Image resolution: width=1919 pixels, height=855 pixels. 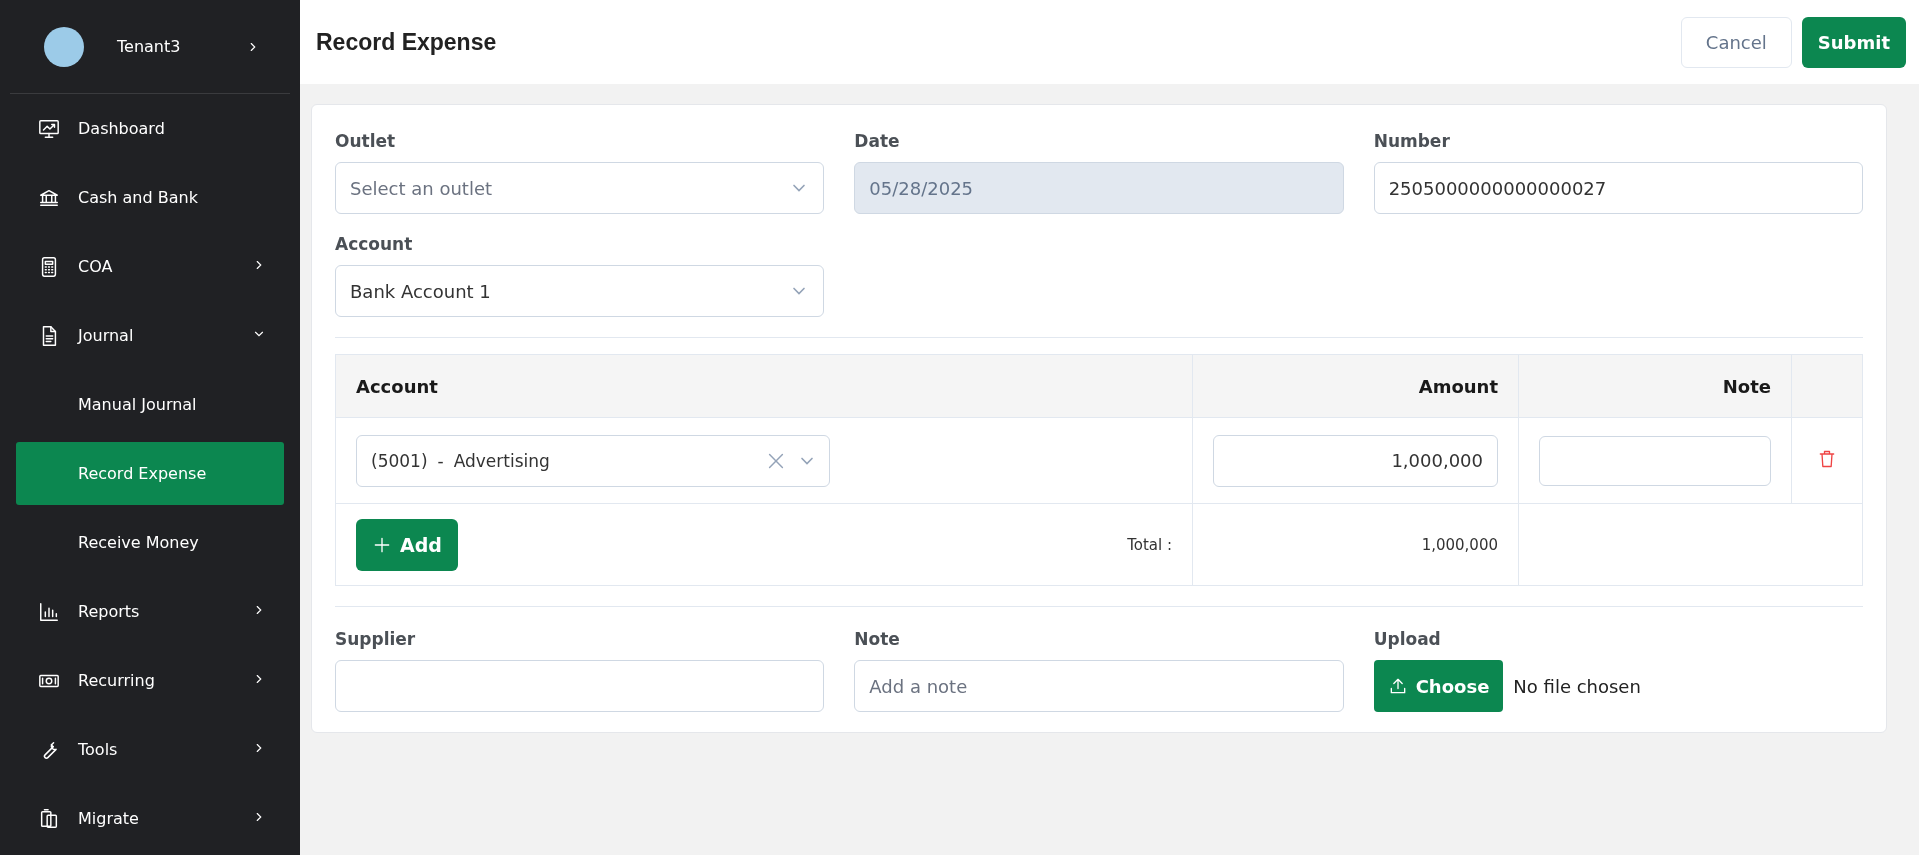 What do you see at coordinates (150, 611) in the screenshot?
I see `sidebar-item: Reports` at bounding box center [150, 611].